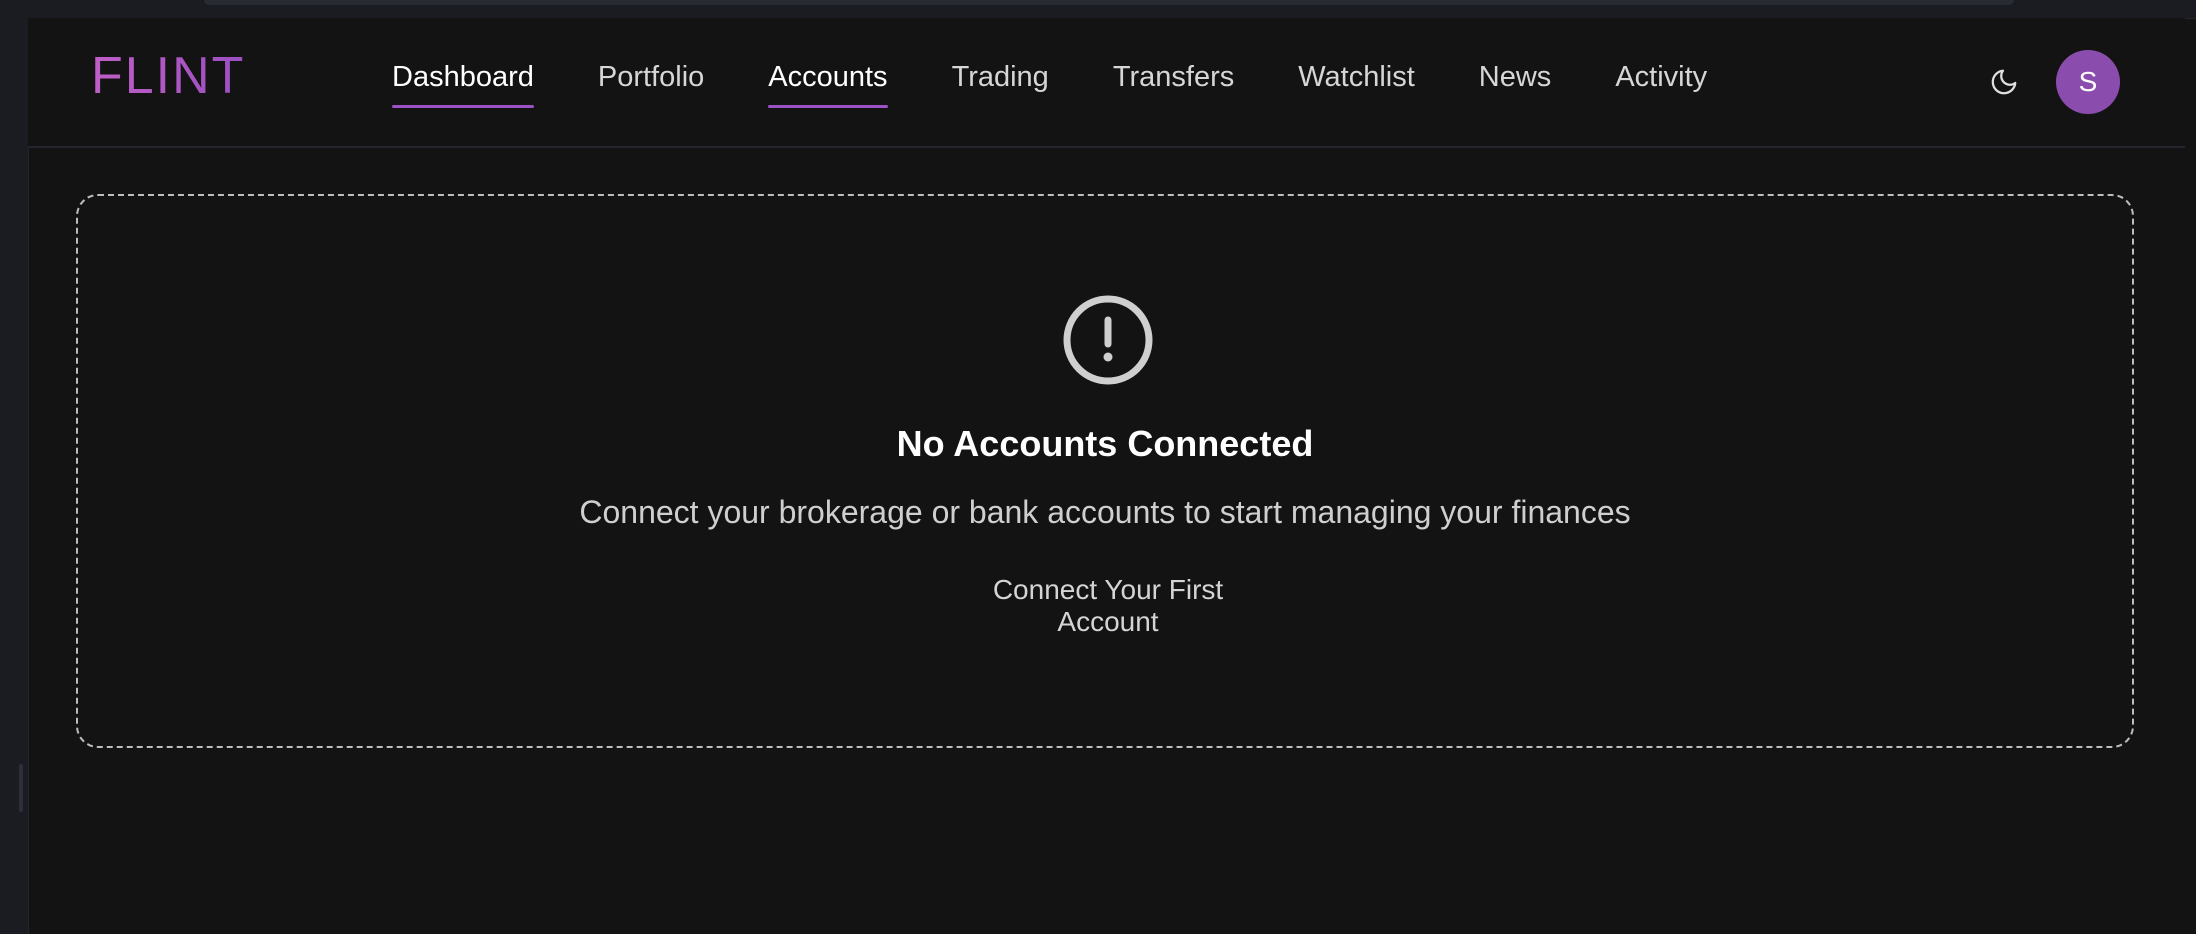 Image resolution: width=2196 pixels, height=934 pixels. What do you see at coordinates (2088, 82) in the screenshot?
I see `user-avatar: S` at bounding box center [2088, 82].